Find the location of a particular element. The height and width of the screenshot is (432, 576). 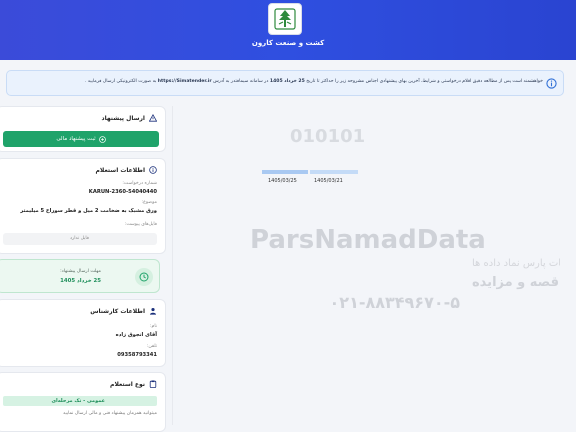

expert-phone-label: تلفن: is located at coordinates (151, 346).